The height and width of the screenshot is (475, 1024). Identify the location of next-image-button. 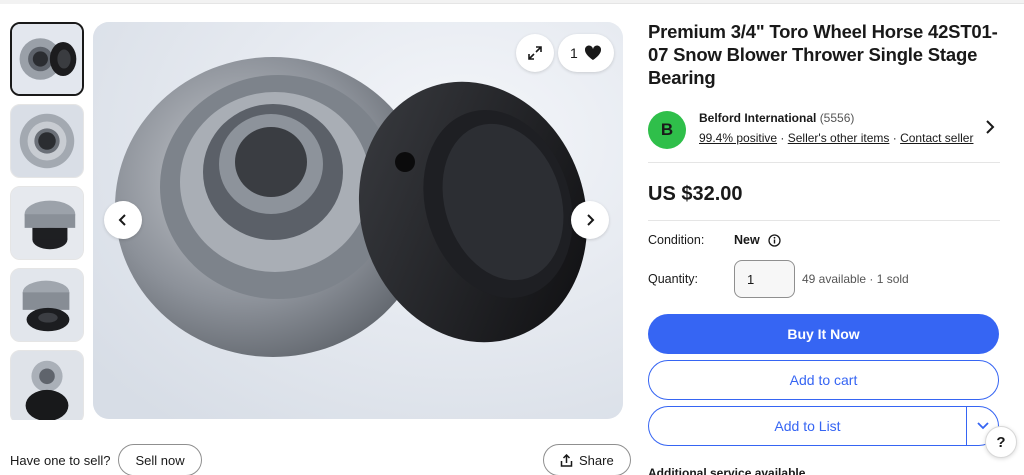
(590, 220).